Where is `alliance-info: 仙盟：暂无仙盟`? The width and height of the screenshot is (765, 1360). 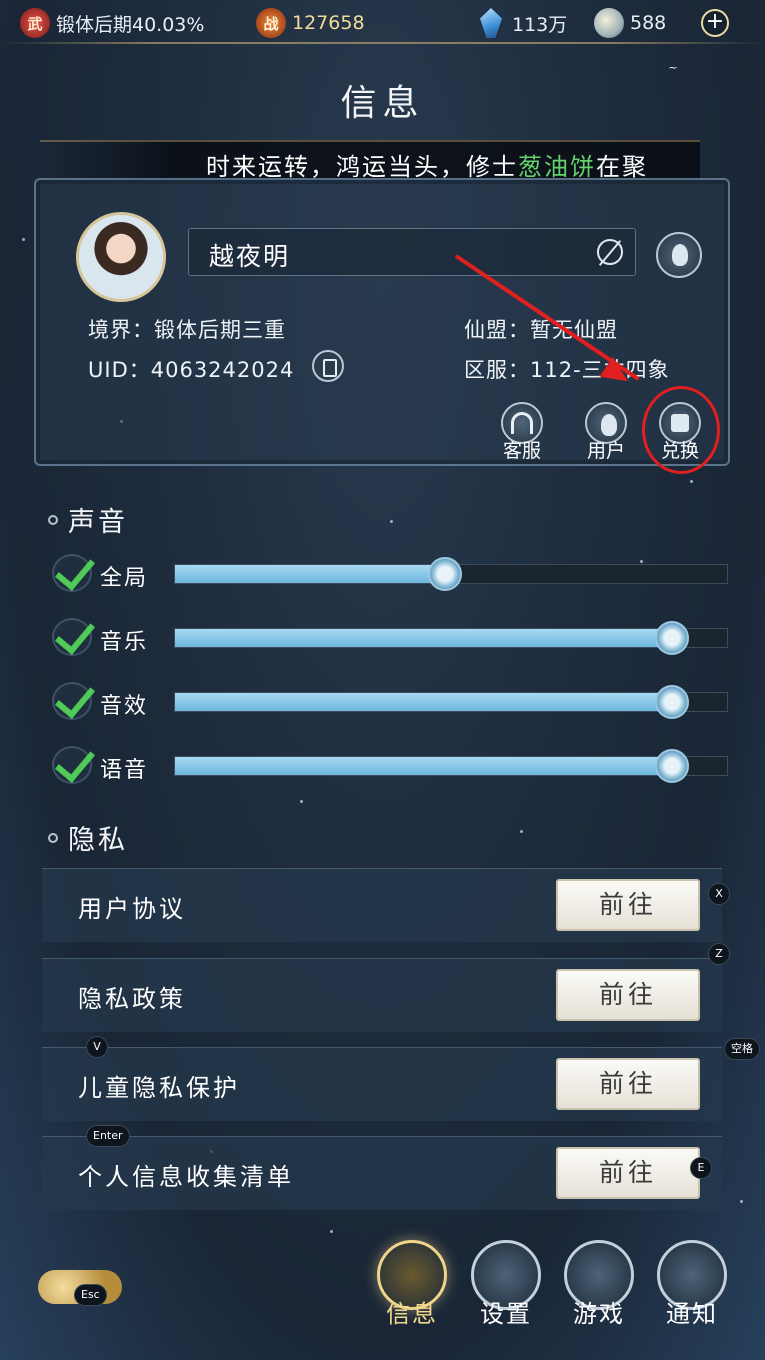 alliance-info: 仙盟：暂无仙盟 is located at coordinates (541, 330).